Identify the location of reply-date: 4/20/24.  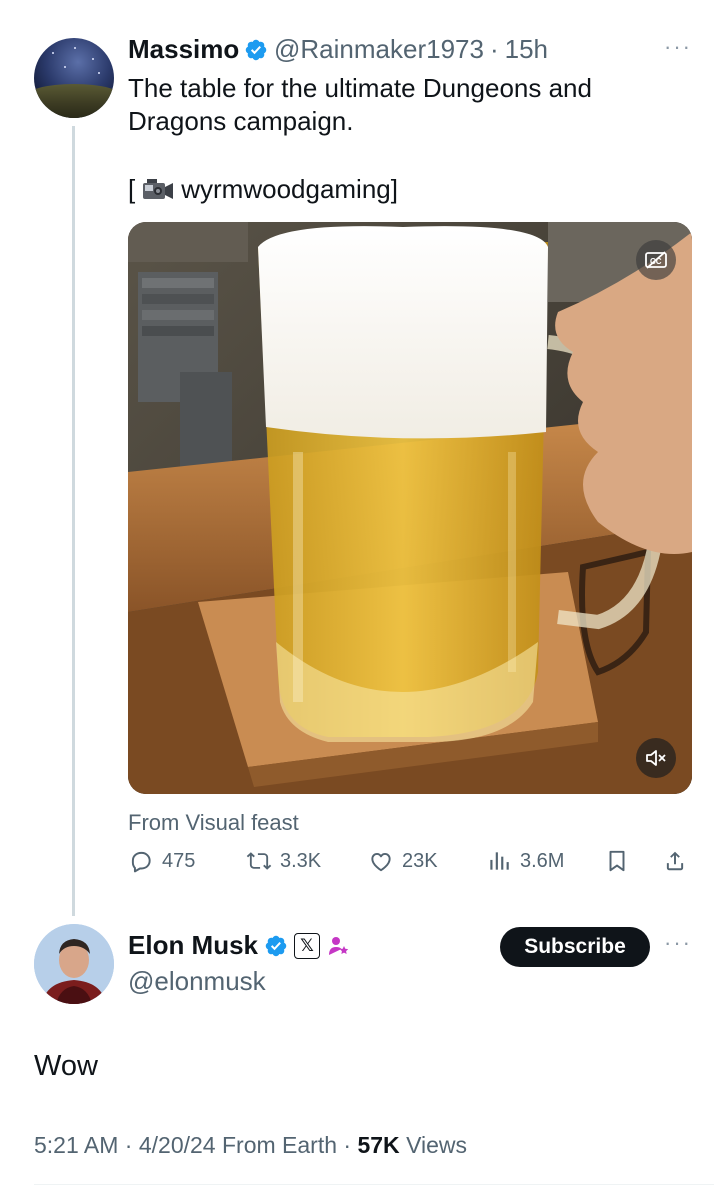
(177, 1145).